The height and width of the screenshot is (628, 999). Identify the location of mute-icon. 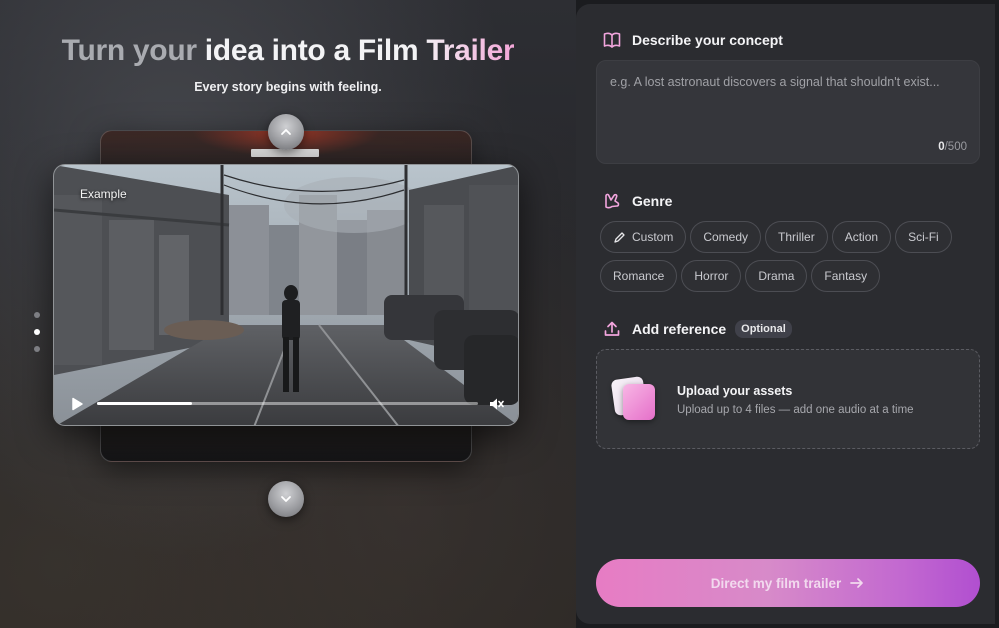
(496, 404).